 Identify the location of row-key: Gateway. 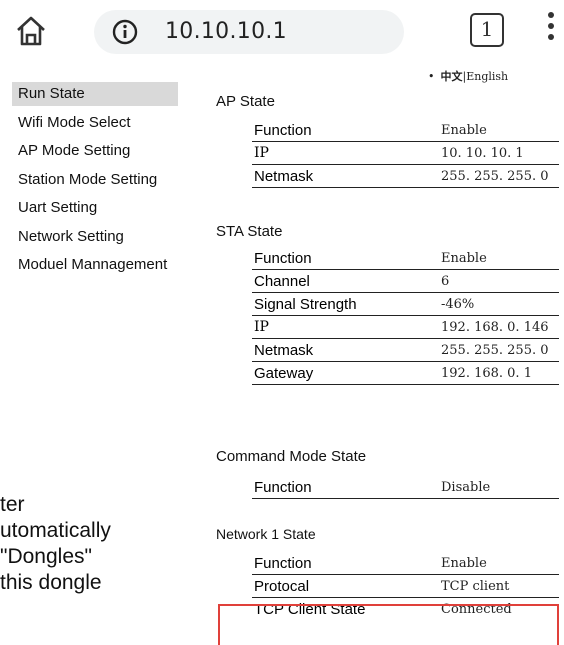
(346, 373).